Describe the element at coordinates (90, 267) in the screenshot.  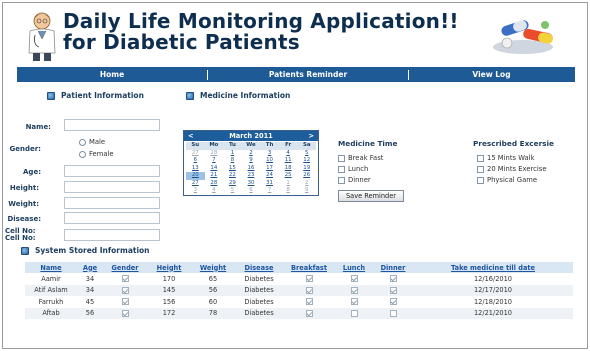
I see `col-header-age: Age` at that location.